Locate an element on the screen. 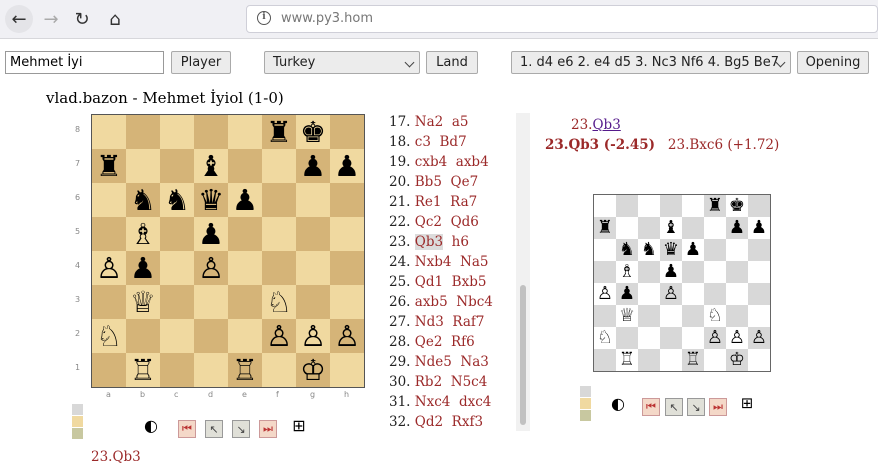 The width and height of the screenshot is (878, 470). square-c4 is located at coordinates (649, 294).